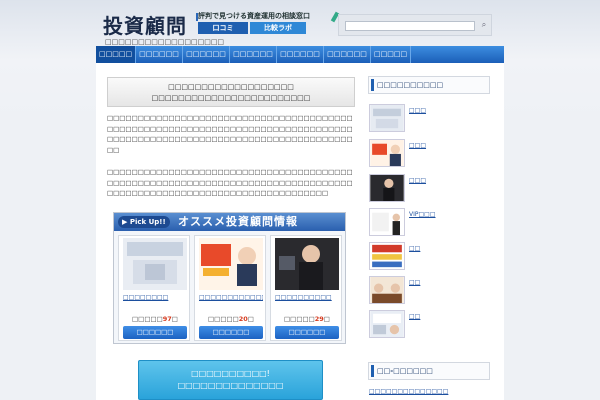  Describe the element at coordinates (391, 54) in the screenshot. I see `nav-item-7: □□□□□` at that location.